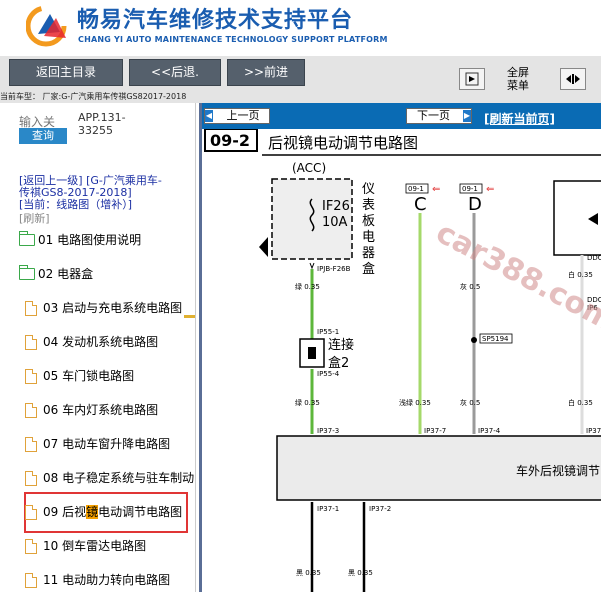 The image size is (601, 592). What do you see at coordinates (338, 363) in the screenshot?
I see `connector-label: 盒2` at bounding box center [338, 363].